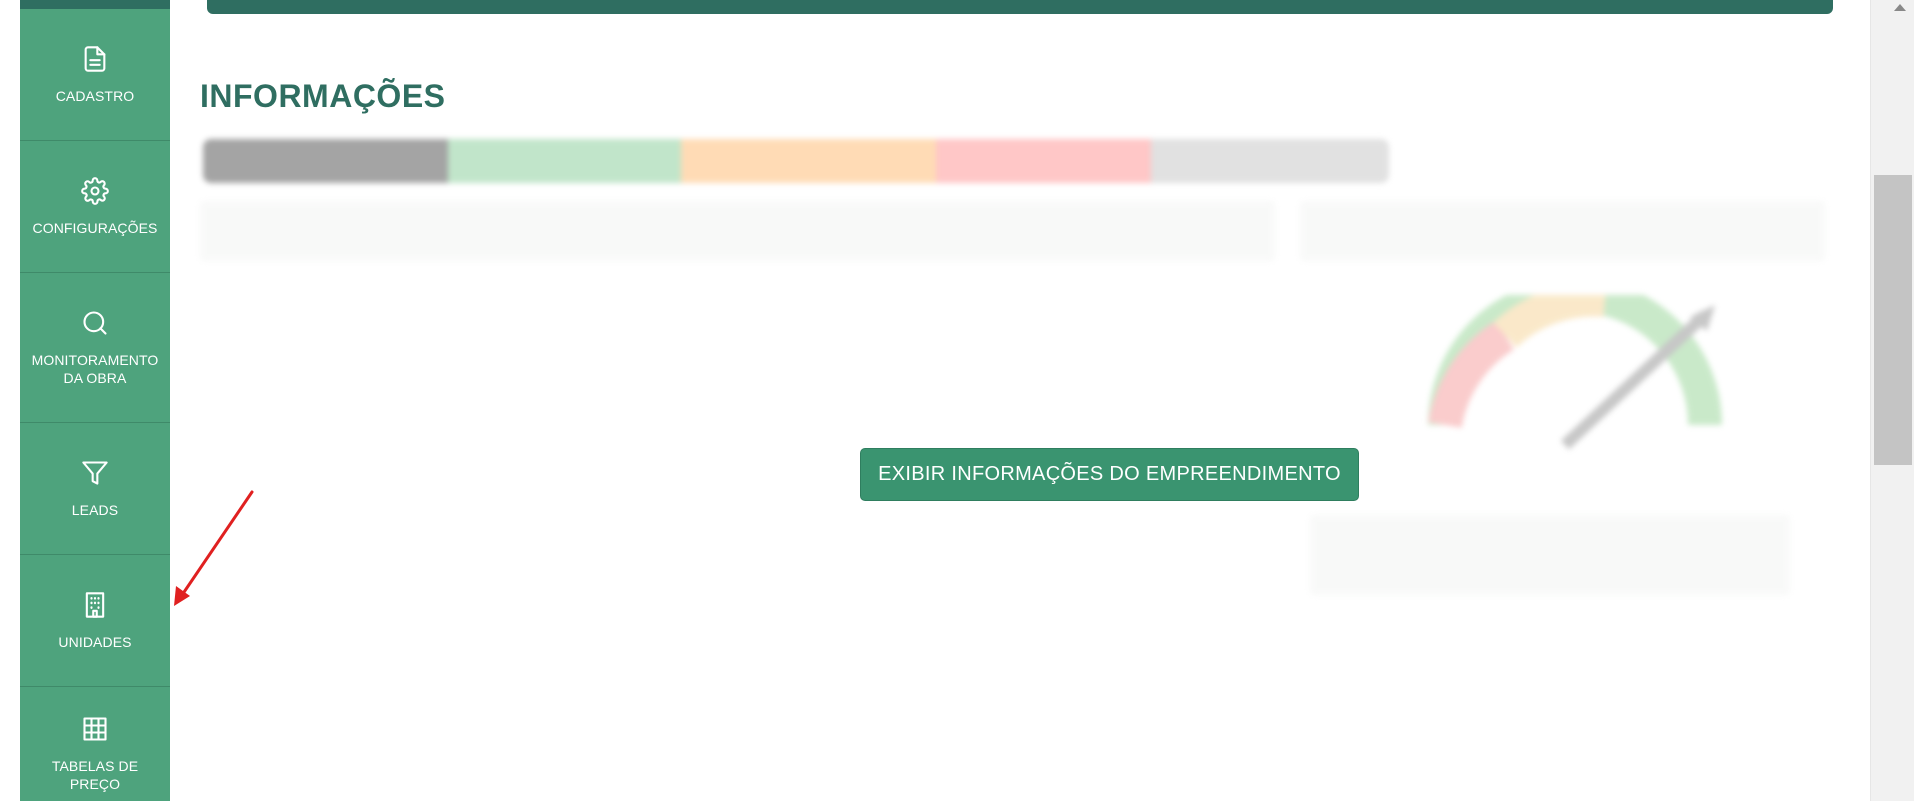 This screenshot has height=801, width=1914. Describe the element at coordinates (95, 322) in the screenshot. I see `search-icon` at that location.